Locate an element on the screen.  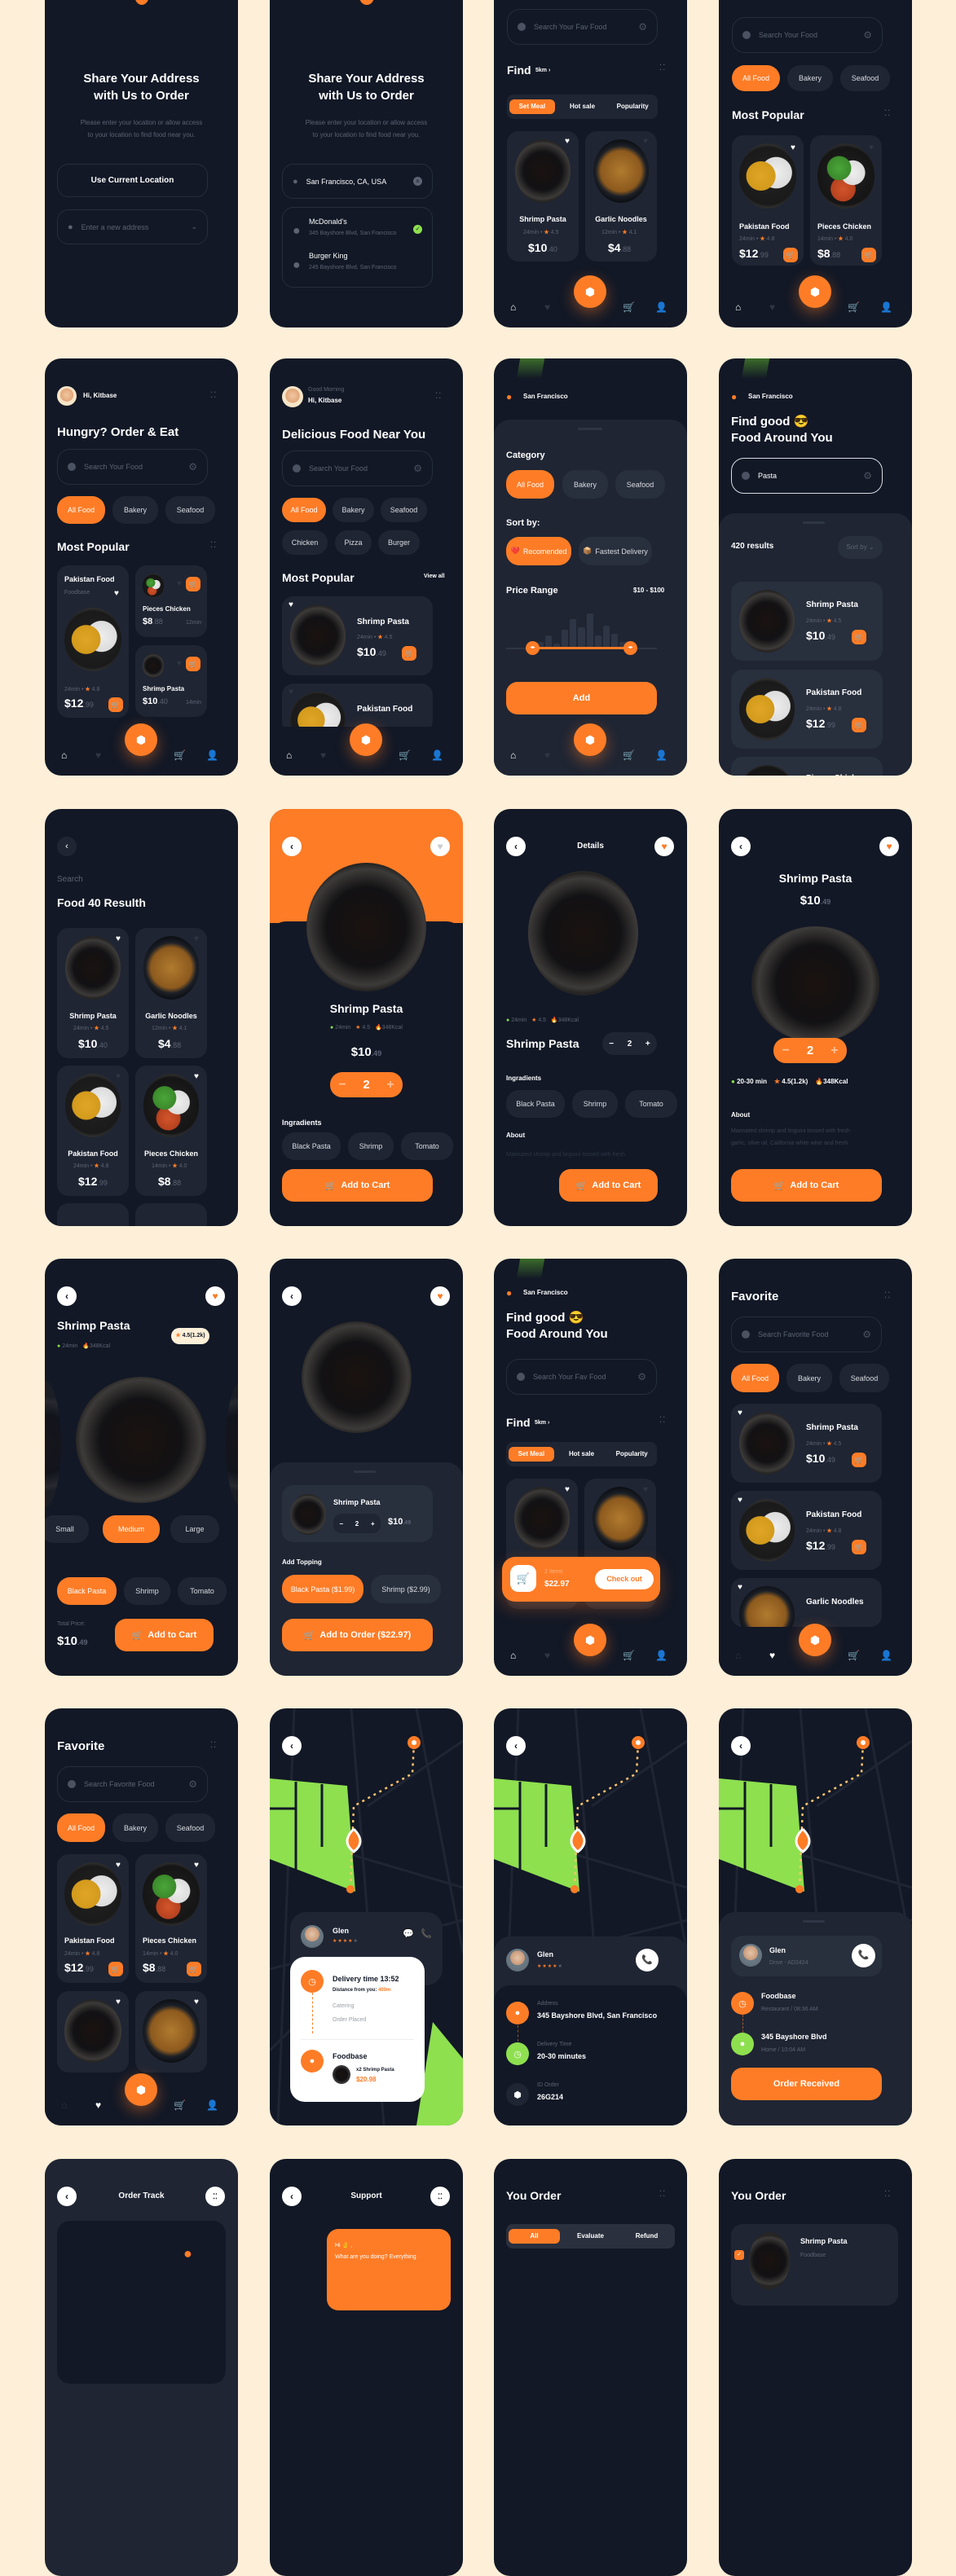
chip-pizza: Pizza is located at coordinates (353, 542).